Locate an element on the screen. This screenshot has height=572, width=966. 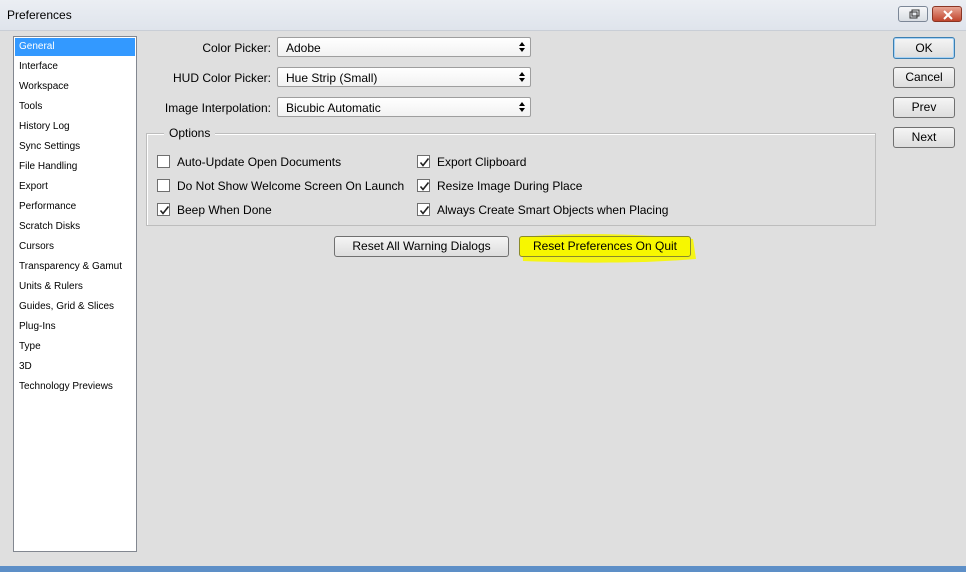
color-picker-label: Color Picker: is located at coordinates (236, 48).